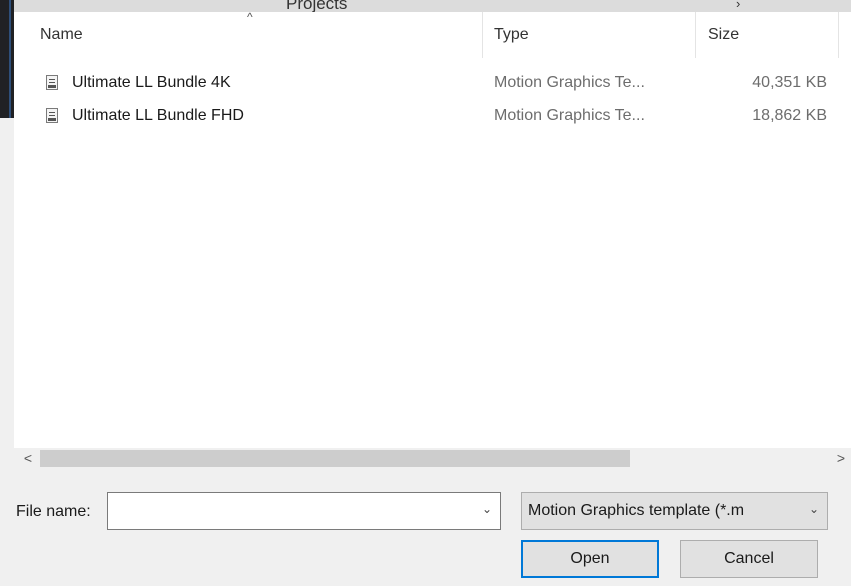 The height and width of the screenshot is (586, 851). I want to click on cancel-button: Cancel, so click(749, 559).